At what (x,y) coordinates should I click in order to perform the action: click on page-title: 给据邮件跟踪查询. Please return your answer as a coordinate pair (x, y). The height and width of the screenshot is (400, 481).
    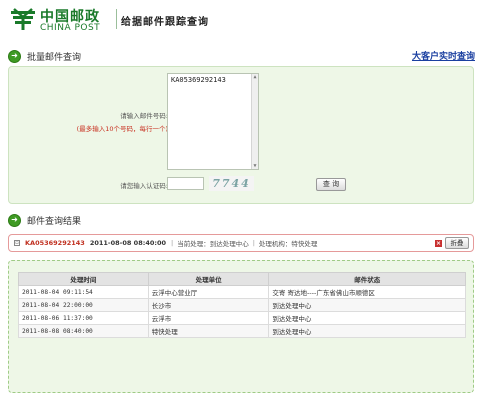
    Looking at the image, I should click on (165, 22).